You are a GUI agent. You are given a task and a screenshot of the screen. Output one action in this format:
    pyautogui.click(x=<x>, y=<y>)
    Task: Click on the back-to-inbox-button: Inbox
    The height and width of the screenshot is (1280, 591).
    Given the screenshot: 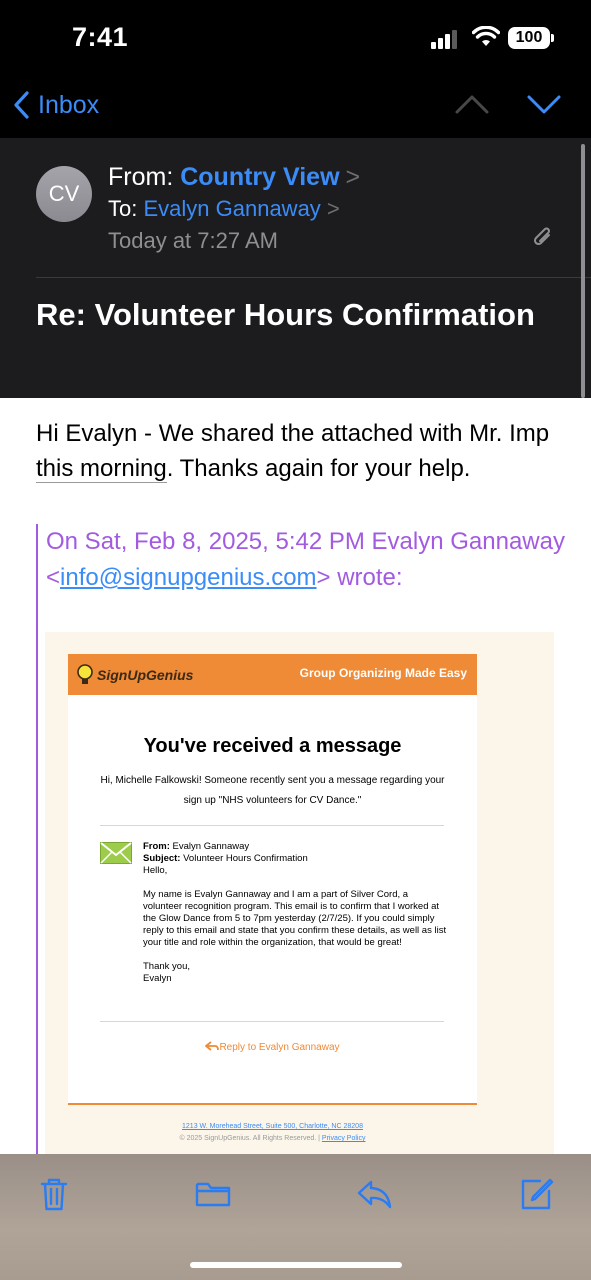 What is the action you would take?
    pyautogui.click(x=55, y=105)
    